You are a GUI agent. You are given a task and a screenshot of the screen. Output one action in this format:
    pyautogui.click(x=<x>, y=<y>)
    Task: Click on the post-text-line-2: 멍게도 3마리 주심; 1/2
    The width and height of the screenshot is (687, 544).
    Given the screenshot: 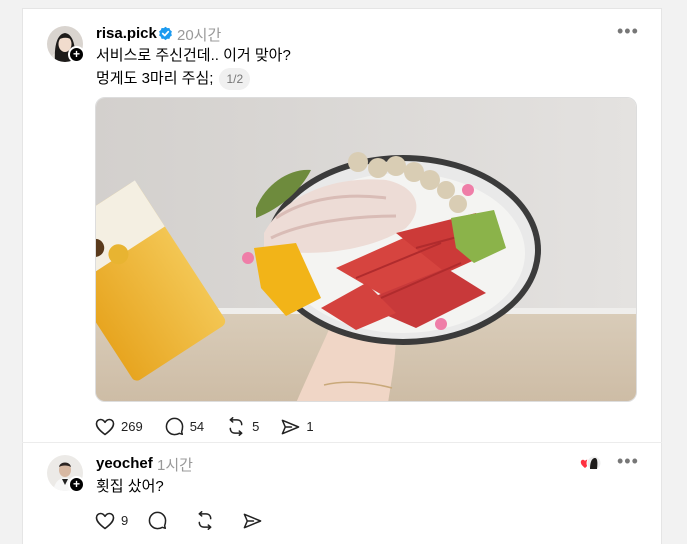 What is the action you would take?
    pyautogui.click(x=173, y=79)
    